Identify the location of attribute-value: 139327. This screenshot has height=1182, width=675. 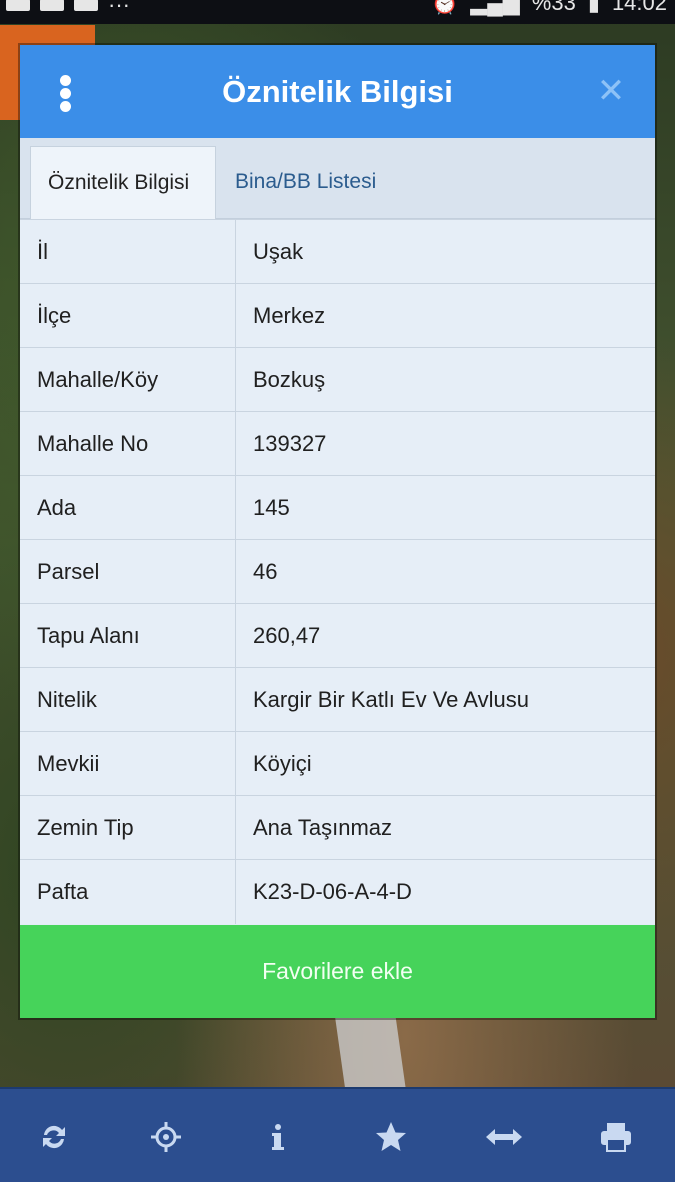
(445, 443).